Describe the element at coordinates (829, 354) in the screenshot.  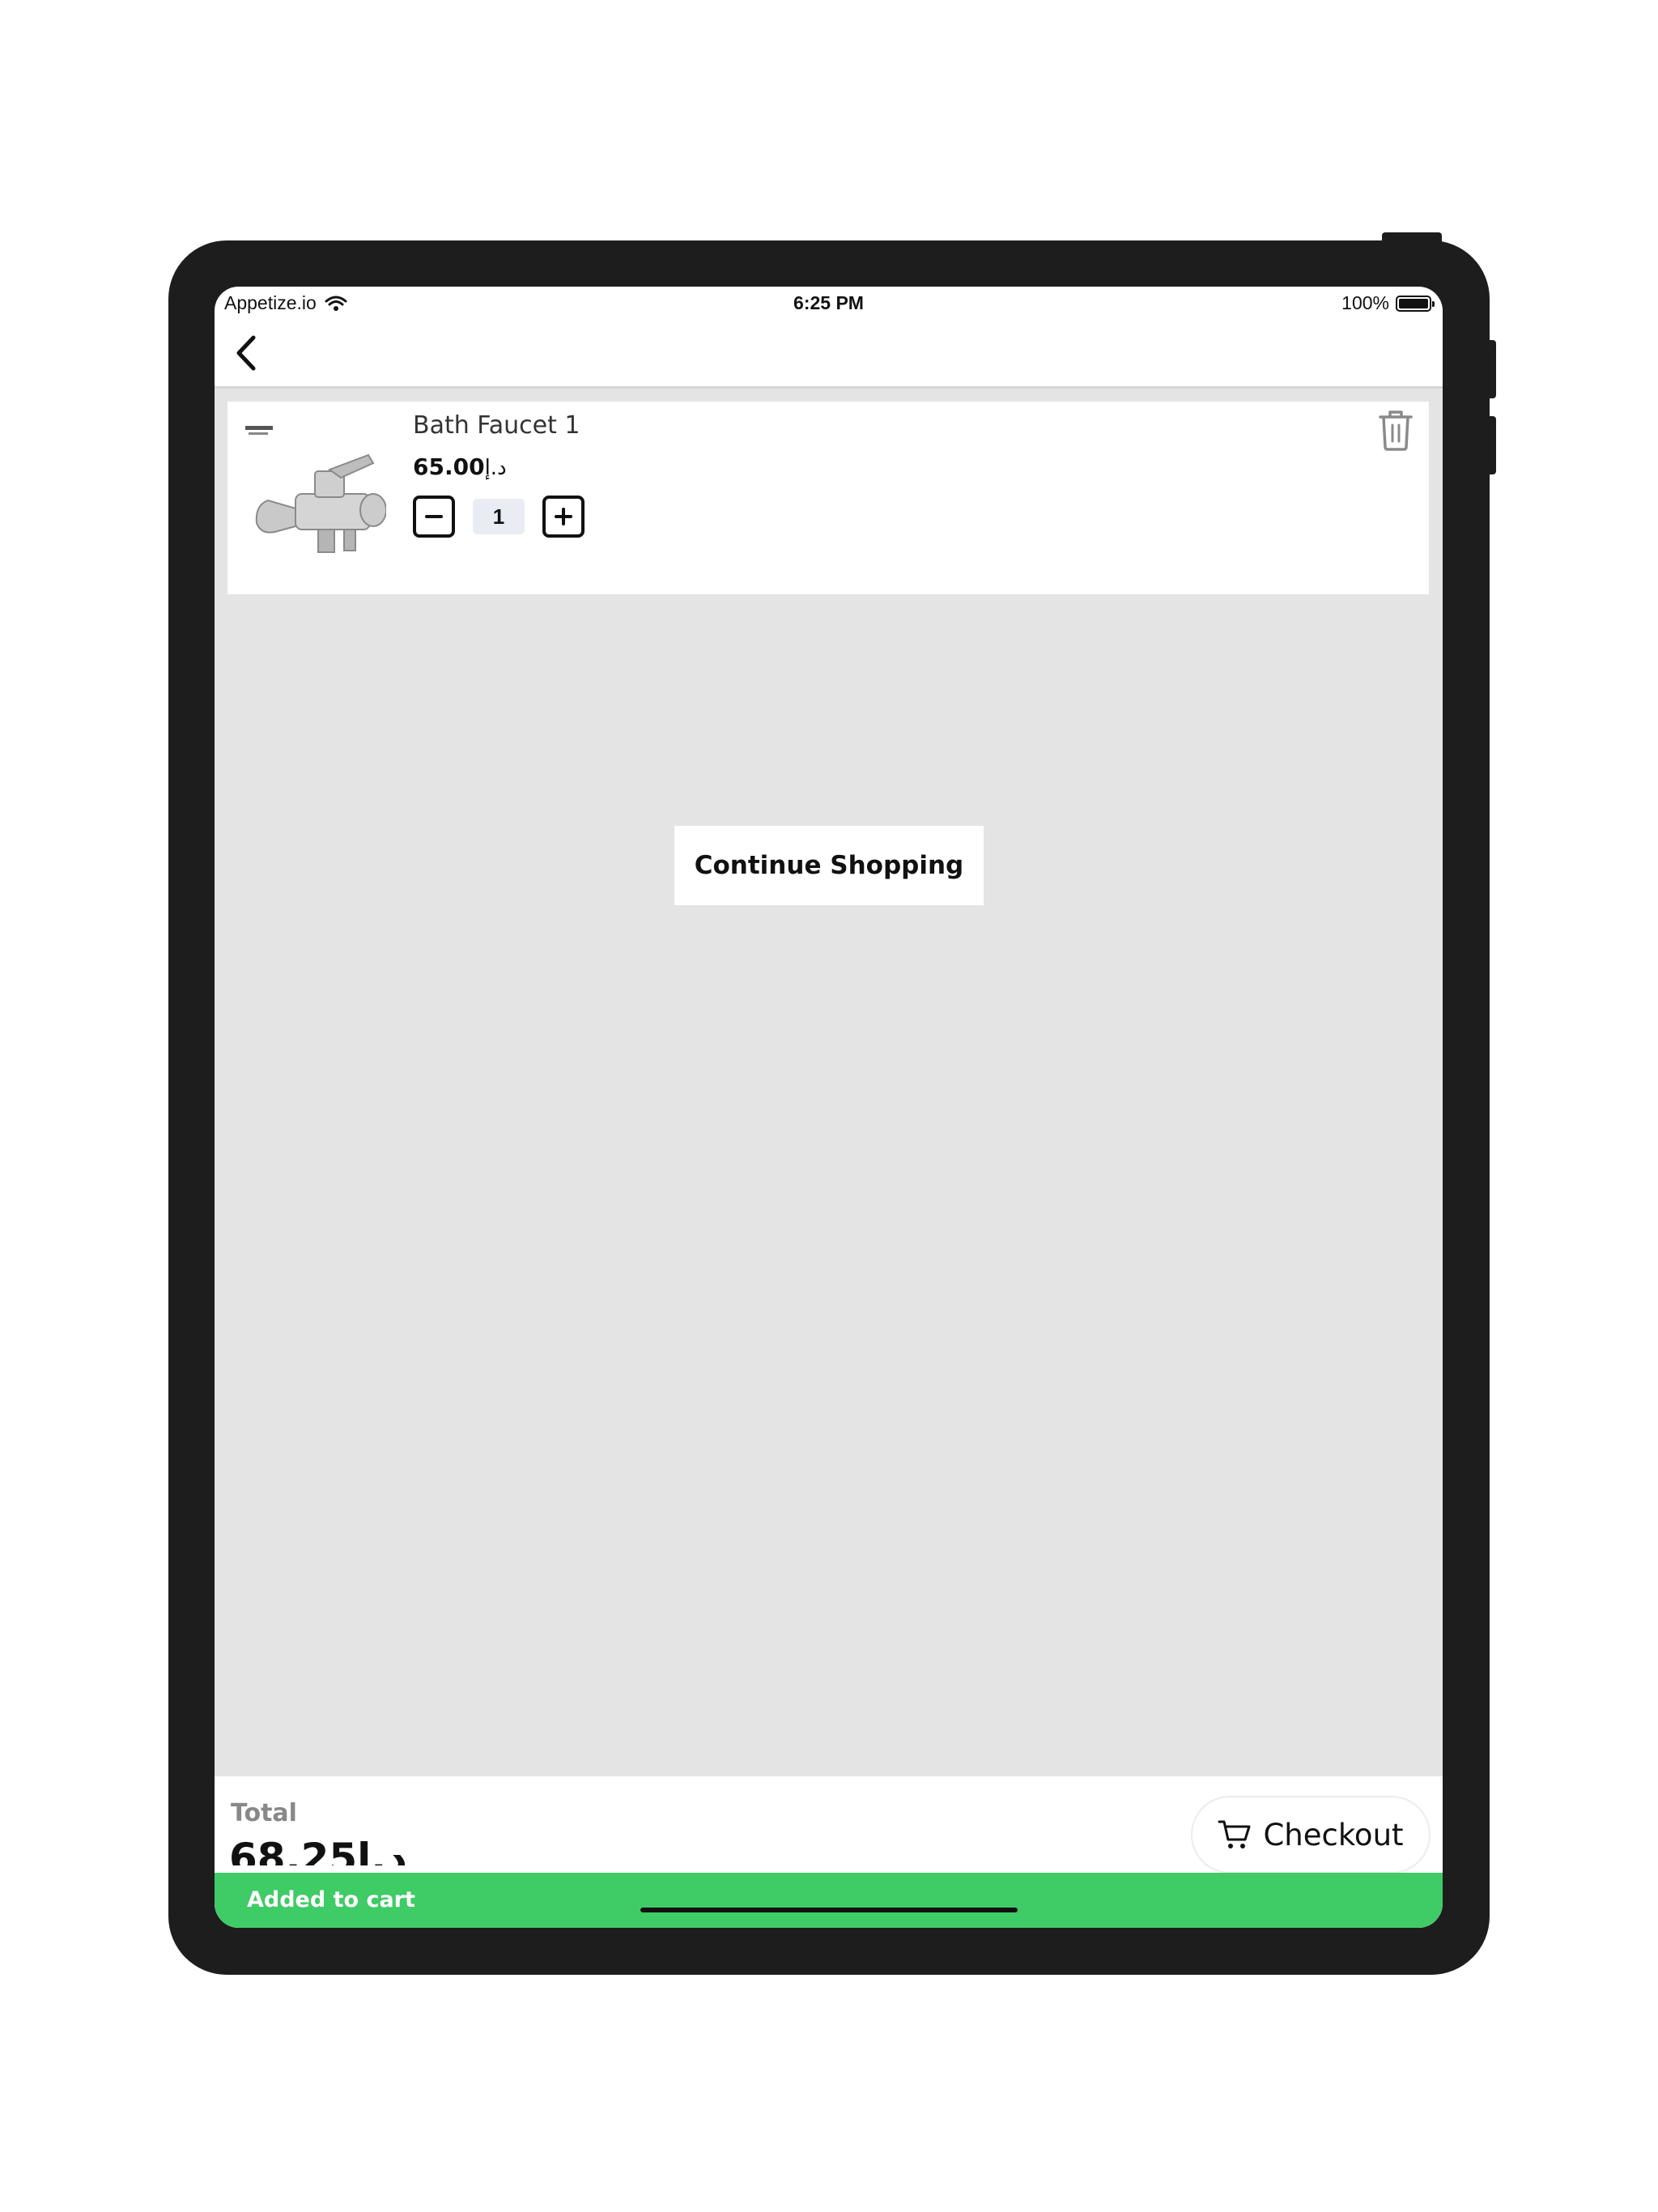
I see `navigation-bar` at that location.